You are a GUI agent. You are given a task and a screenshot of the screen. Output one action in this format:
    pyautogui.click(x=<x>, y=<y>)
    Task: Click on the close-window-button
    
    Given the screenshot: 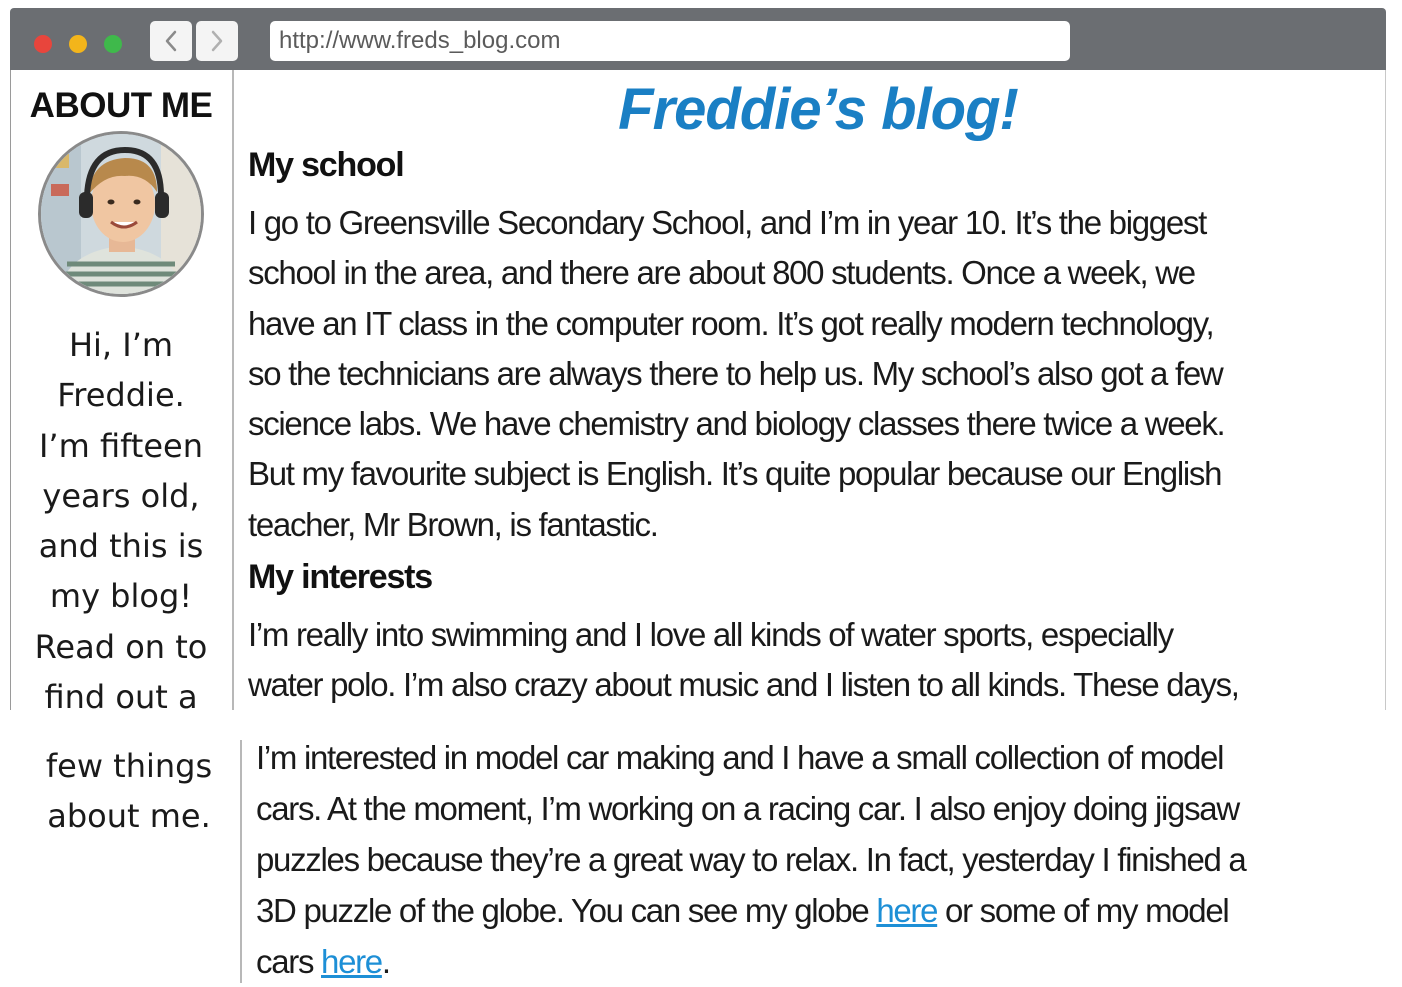 What is the action you would take?
    pyautogui.click(x=43, y=44)
    